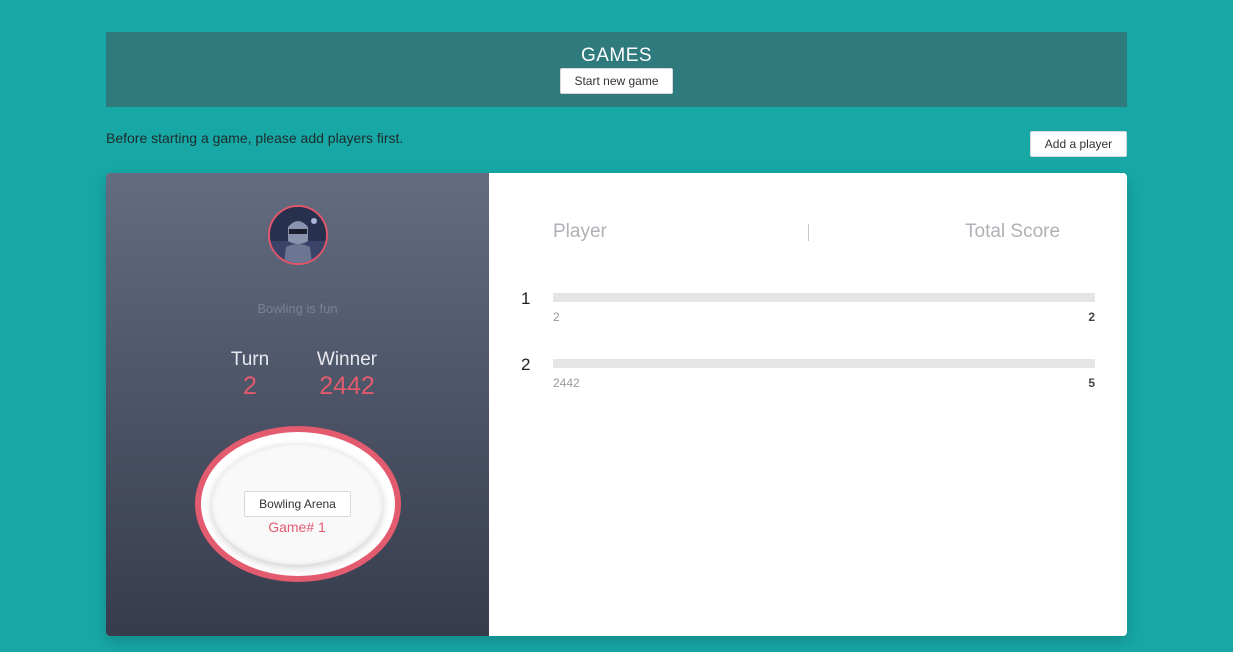 This screenshot has height=652, width=1233. Describe the element at coordinates (250, 359) in the screenshot. I see `turn-label: Turn` at that location.